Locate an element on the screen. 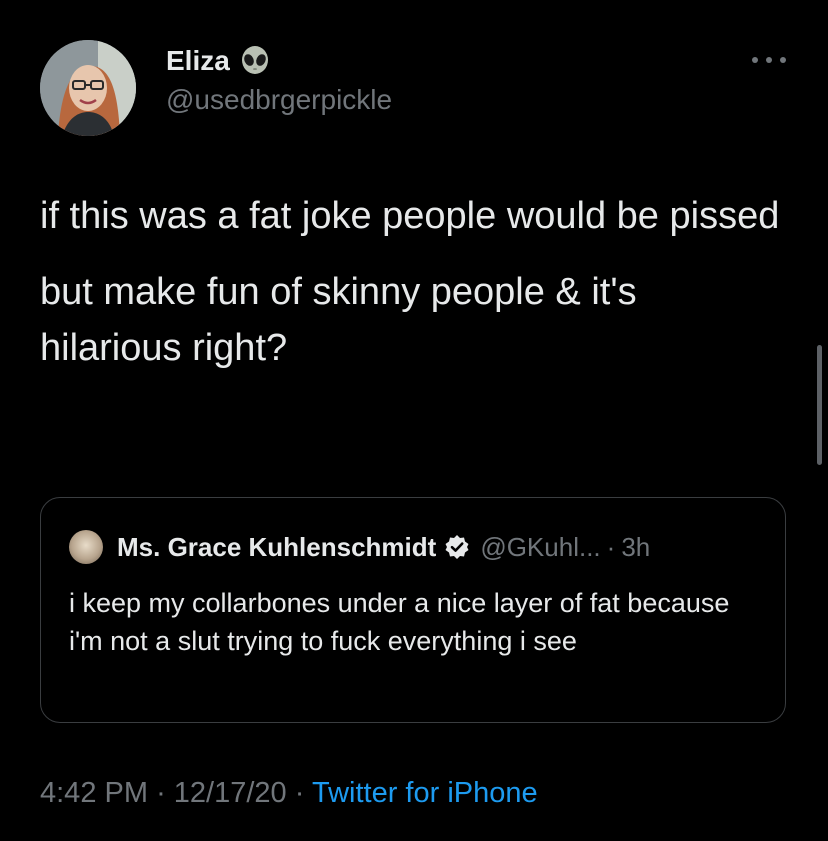 Image resolution: width=828 pixels, height=841 pixels. author-name-row: Eliza is located at coordinates (218, 61).